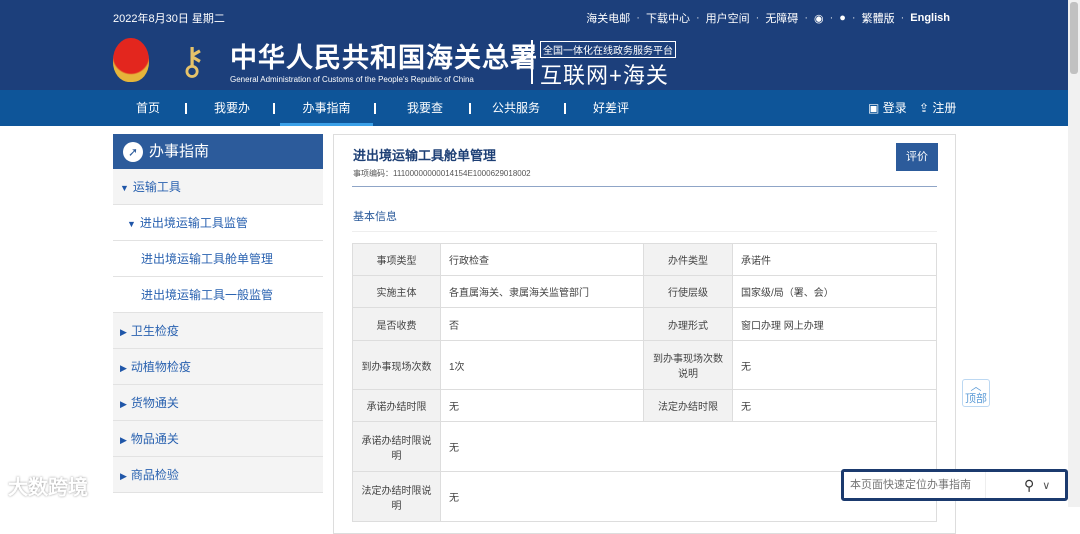  Describe the element at coordinates (1074, 38) in the screenshot. I see `scrollbar-thumb` at that location.